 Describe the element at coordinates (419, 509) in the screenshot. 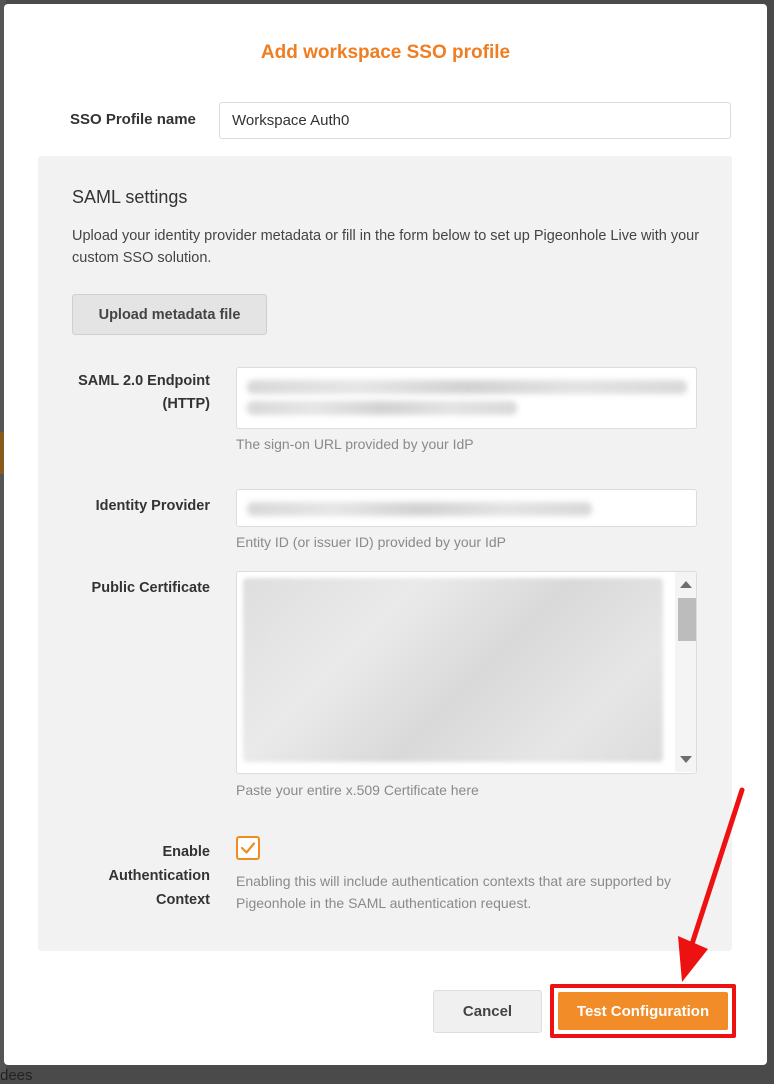

I see `idp-redacted-line` at that location.